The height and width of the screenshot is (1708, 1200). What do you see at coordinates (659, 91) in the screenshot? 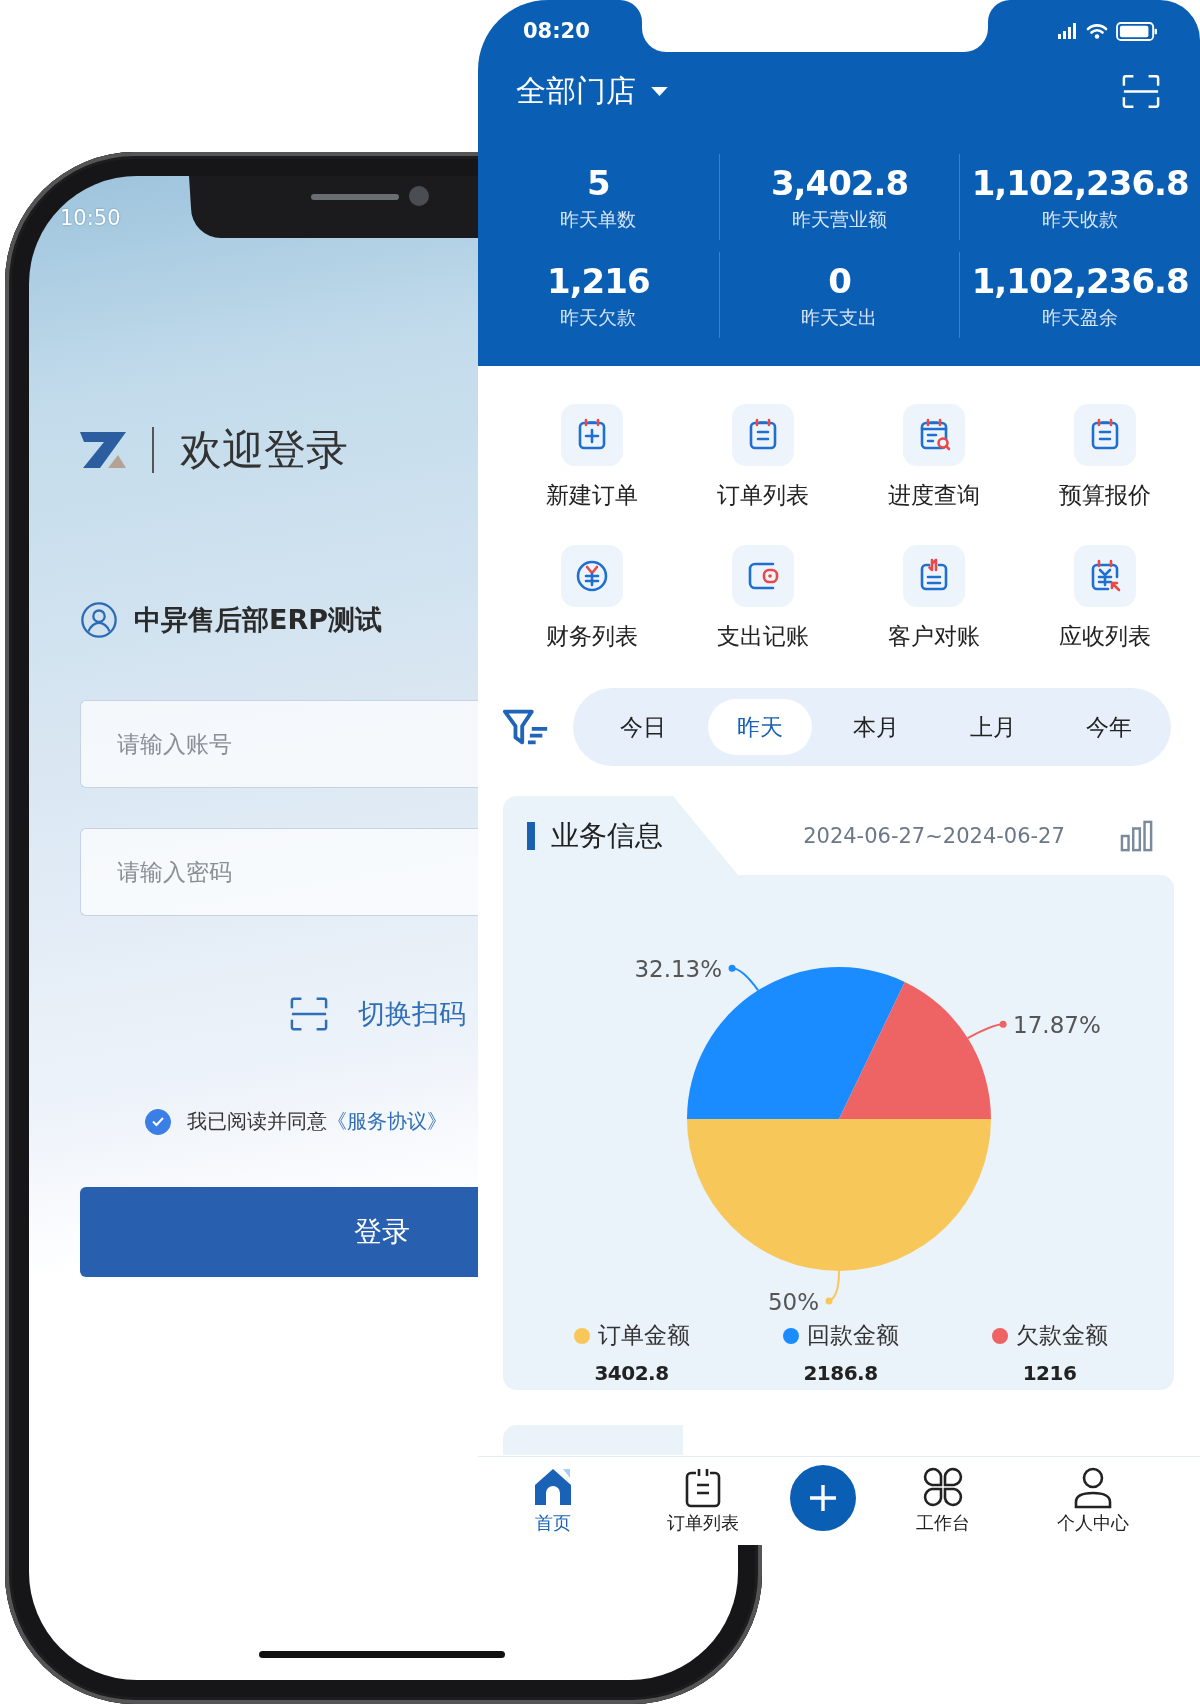
I see `caret-icon` at bounding box center [659, 91].